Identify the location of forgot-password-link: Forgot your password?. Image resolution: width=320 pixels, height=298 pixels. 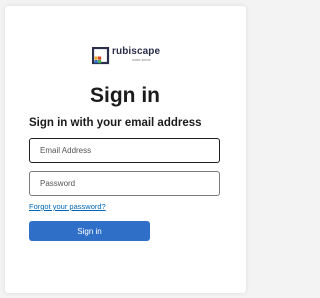
(67, 206).